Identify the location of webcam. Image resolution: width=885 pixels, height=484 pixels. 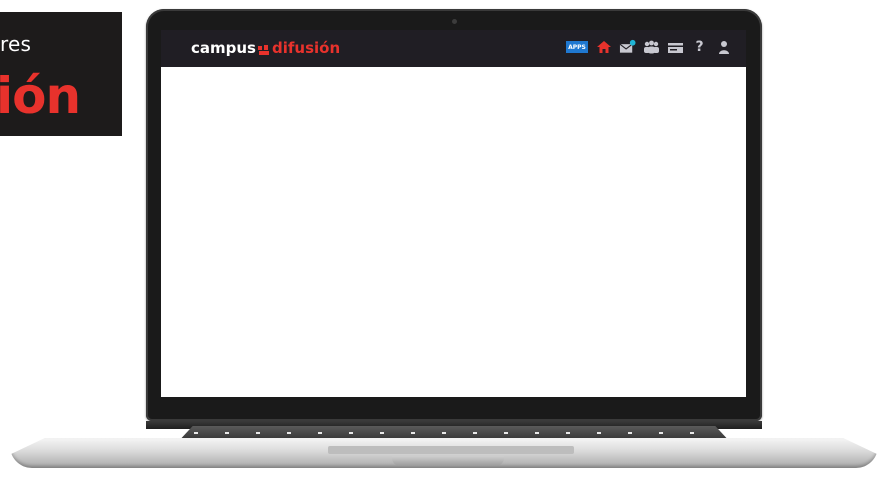
(454, 21).